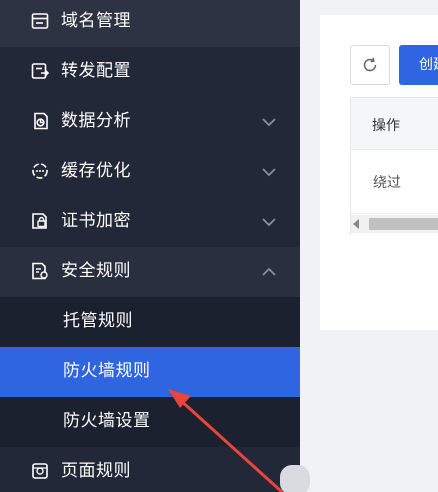  What do you see at coordinates (226, 440) in the screenshot?
I see `annotation-arrow-icon` at bounding box center [226, 440].